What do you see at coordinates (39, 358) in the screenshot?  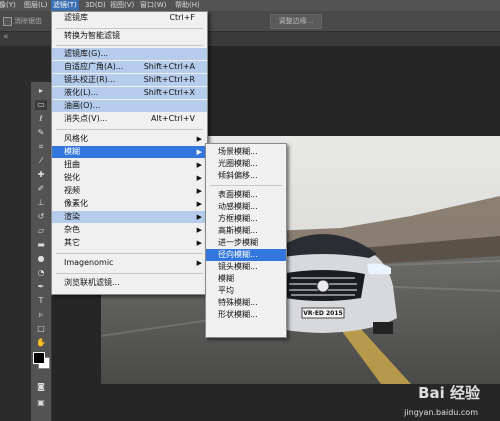 I see `foreground-color-swatch` at bounding box center [39, 358].